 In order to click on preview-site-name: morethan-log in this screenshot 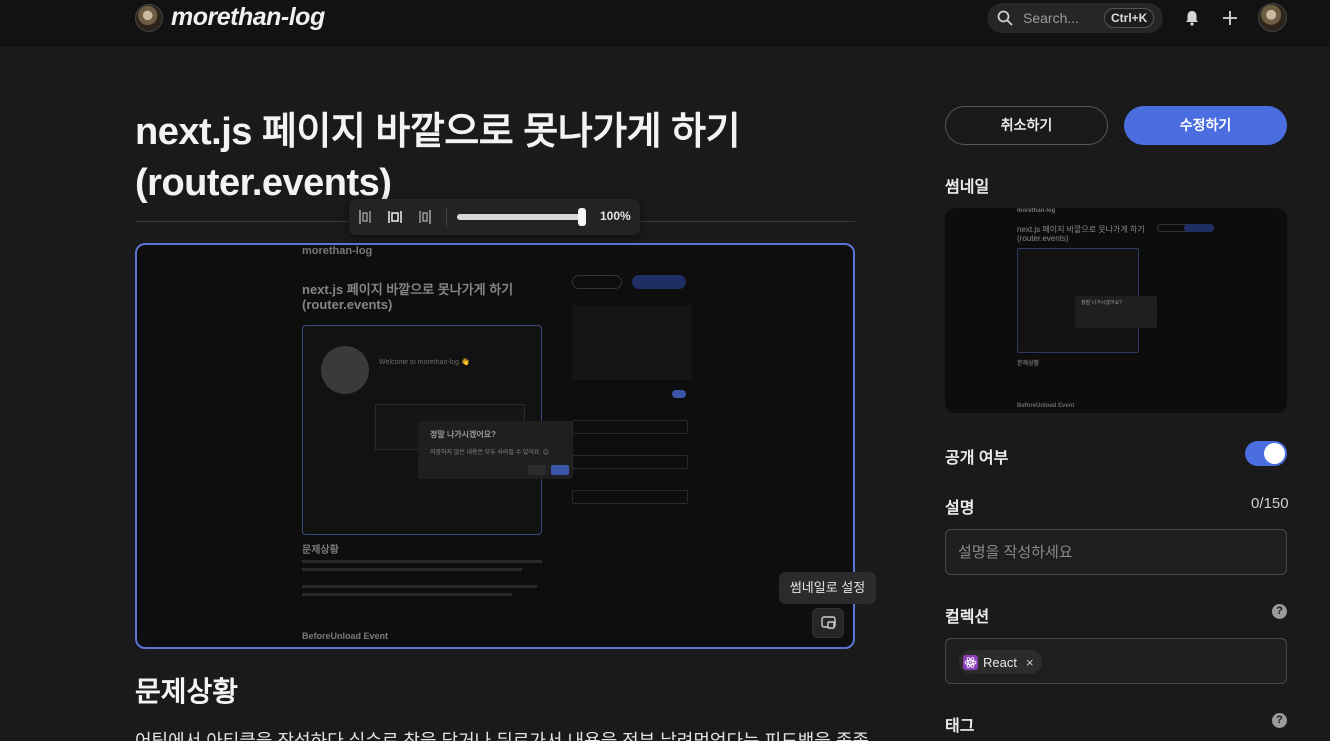, I will do `click(1036, 211)`.